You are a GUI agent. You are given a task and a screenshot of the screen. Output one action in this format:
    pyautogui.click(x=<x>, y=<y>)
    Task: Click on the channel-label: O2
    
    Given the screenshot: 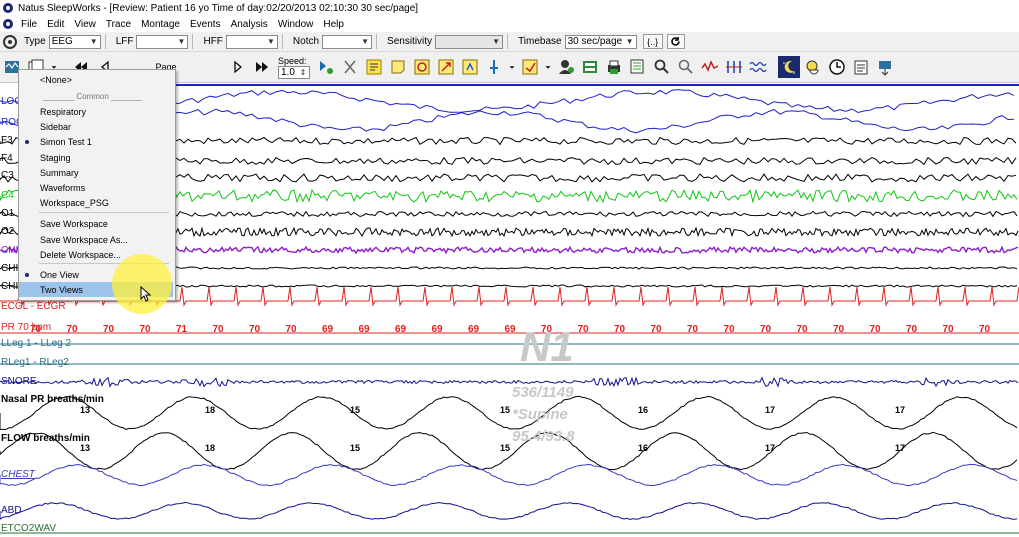 What is the action you would take?
    pyautogui.click(x=7, y=231)
    